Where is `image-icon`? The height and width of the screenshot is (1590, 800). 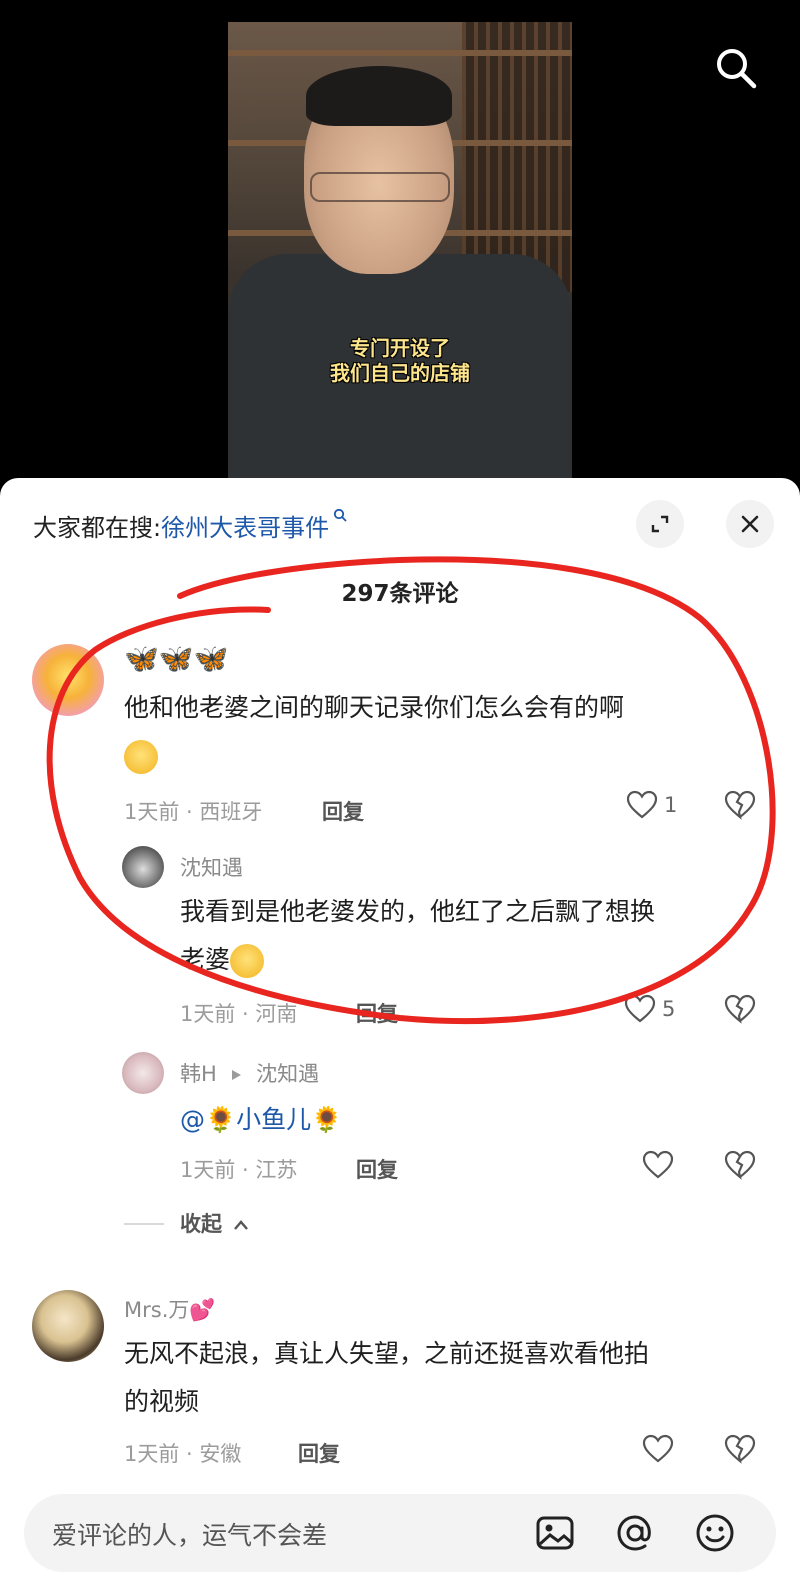 image-icon is located at coordinates (555, 1533).